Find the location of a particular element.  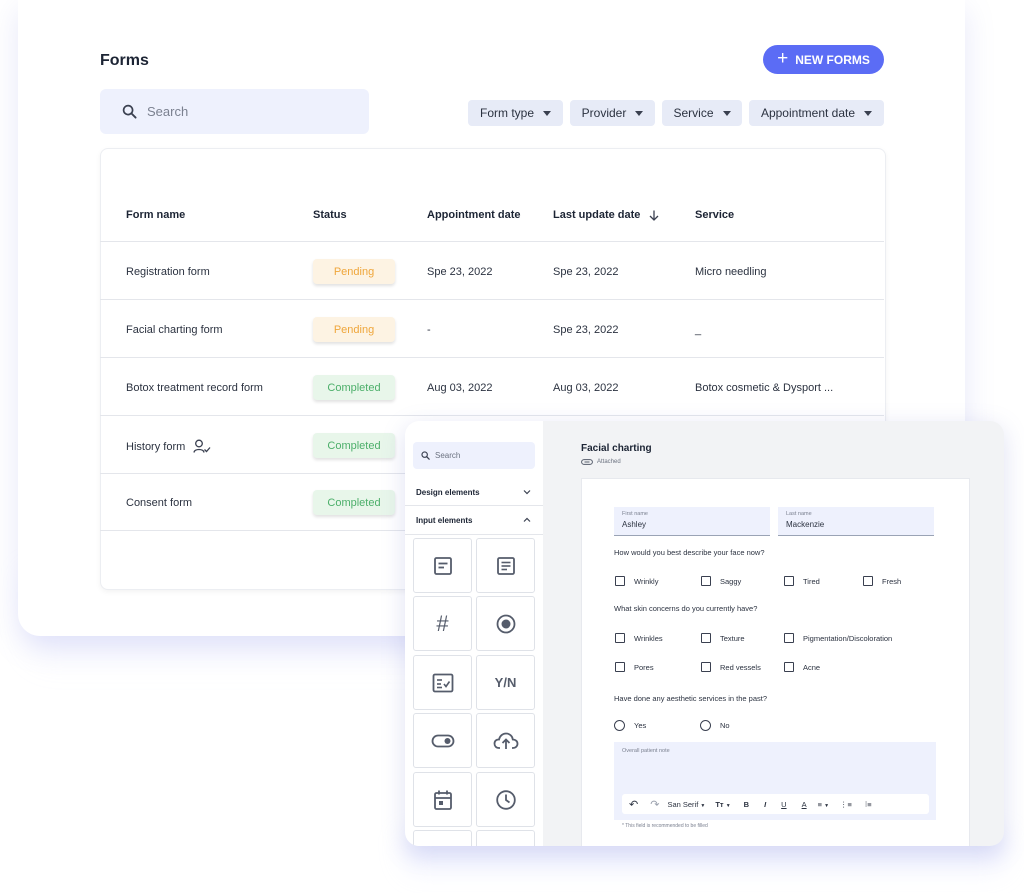

time-tile is located at coordinates (505, 799).